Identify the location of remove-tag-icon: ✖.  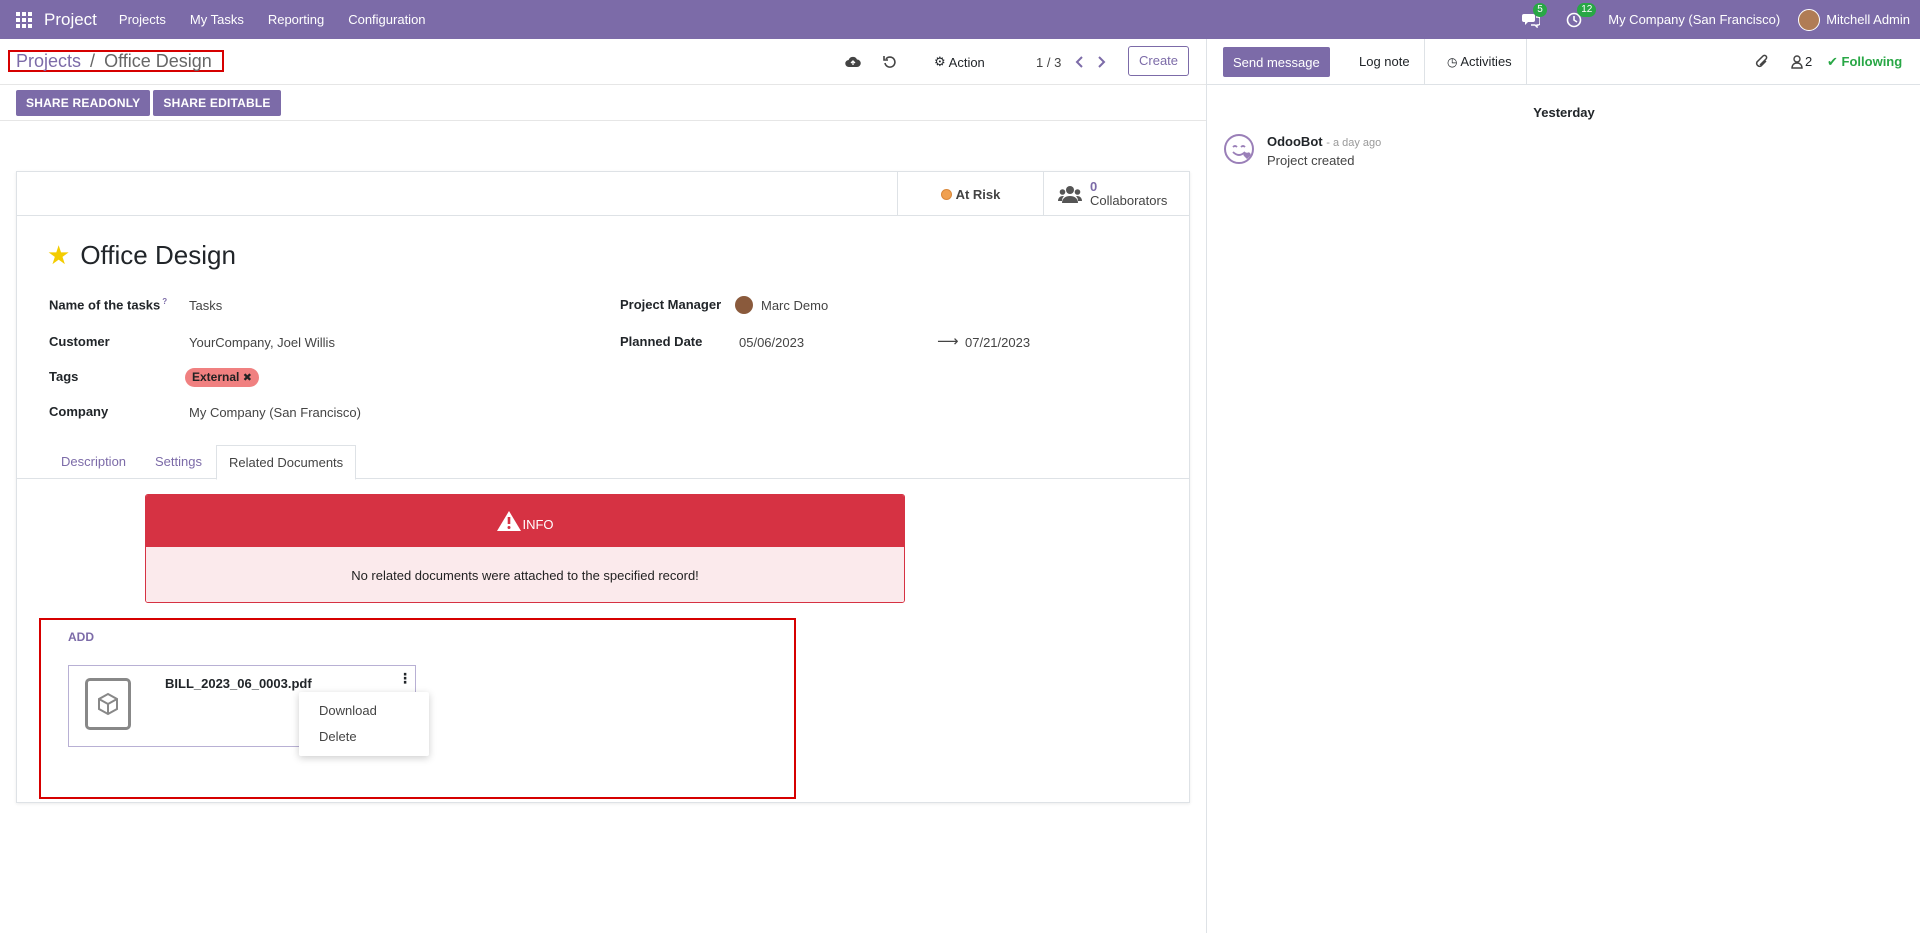
(247, 378).